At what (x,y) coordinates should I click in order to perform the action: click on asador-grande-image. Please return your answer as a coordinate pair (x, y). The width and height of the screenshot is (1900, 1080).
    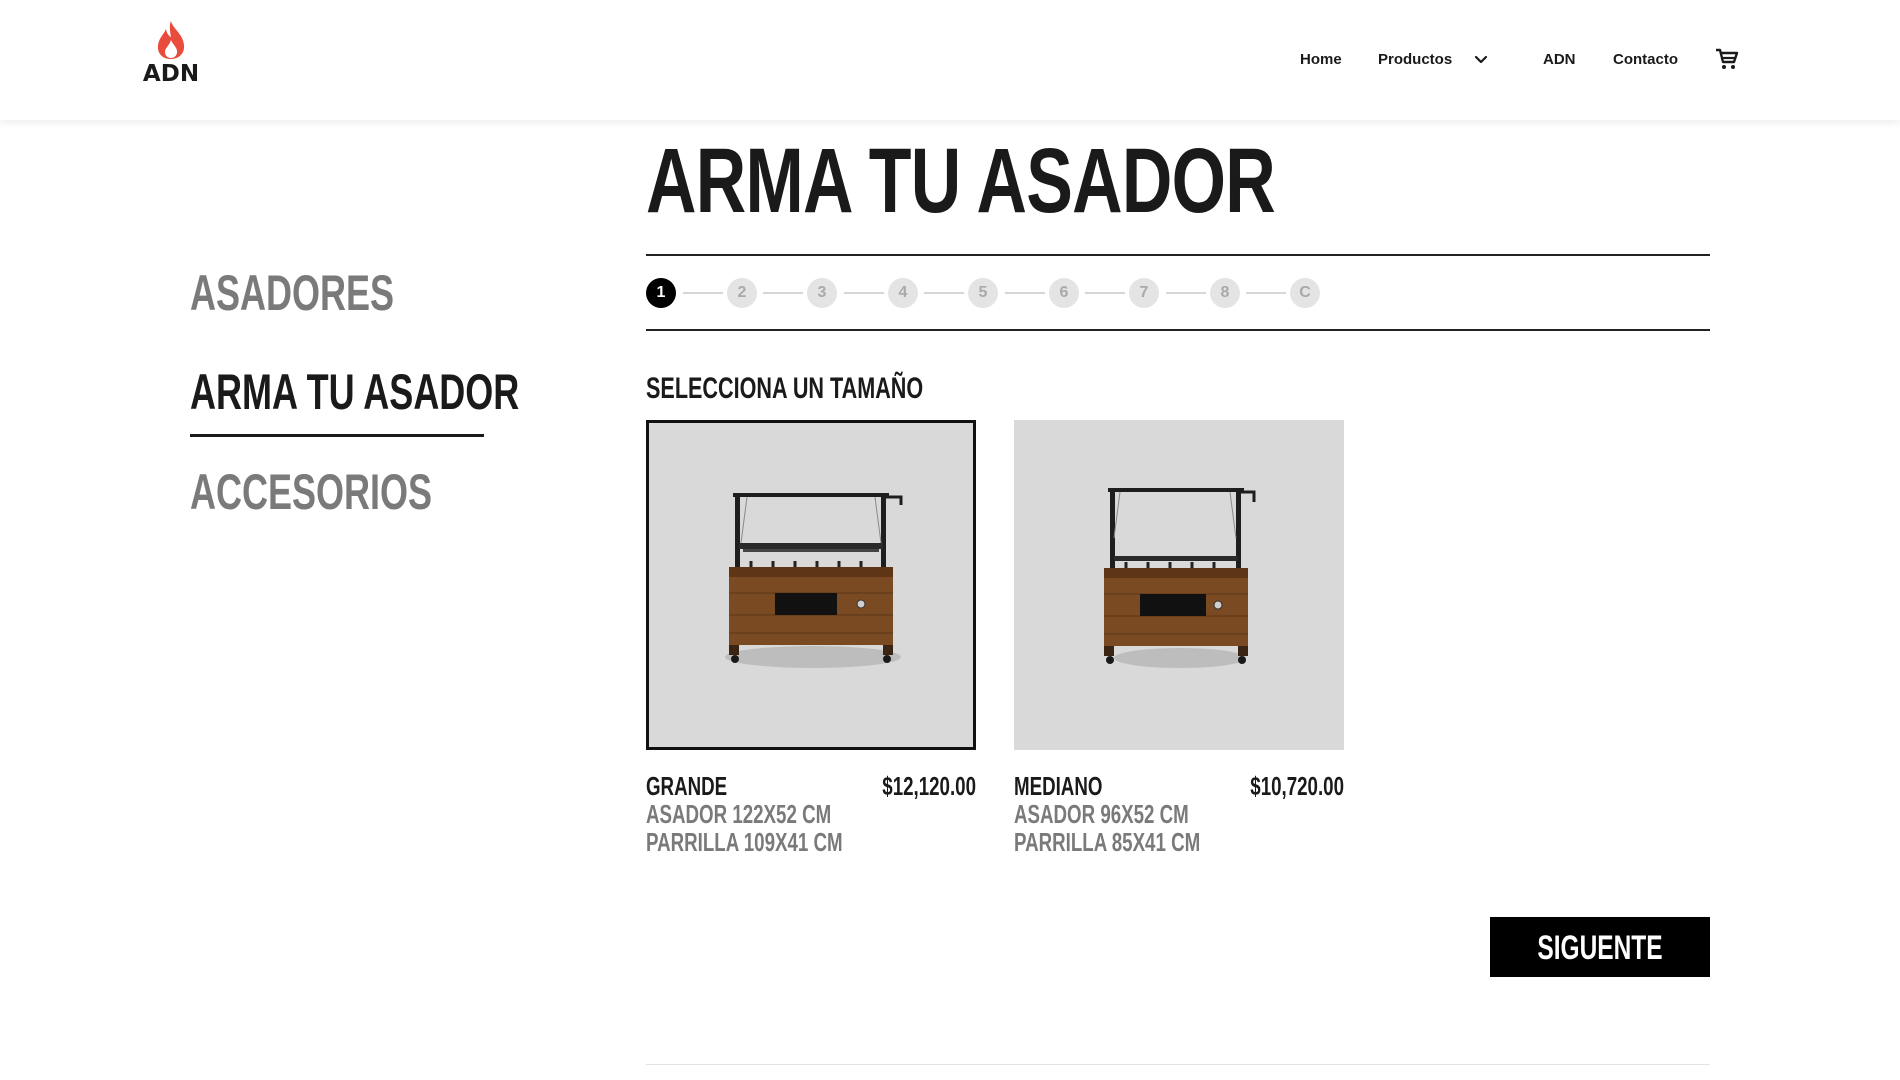
    Looking at the image, I should click on (814, 580).